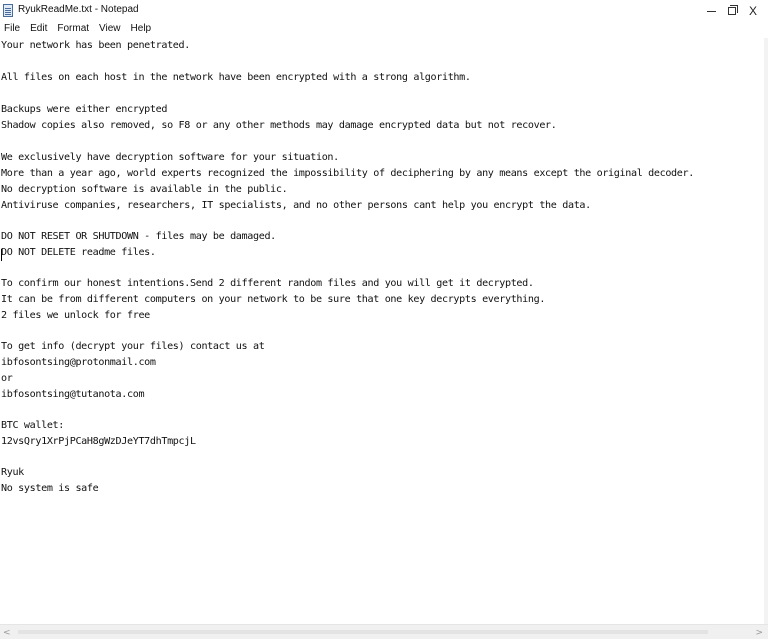 The height and width of the screenshot is (639, 768). Describe the element at coordinates (384, 30) in the screenshot. I see `menu-bar: File Edit Format View Help` at that location.